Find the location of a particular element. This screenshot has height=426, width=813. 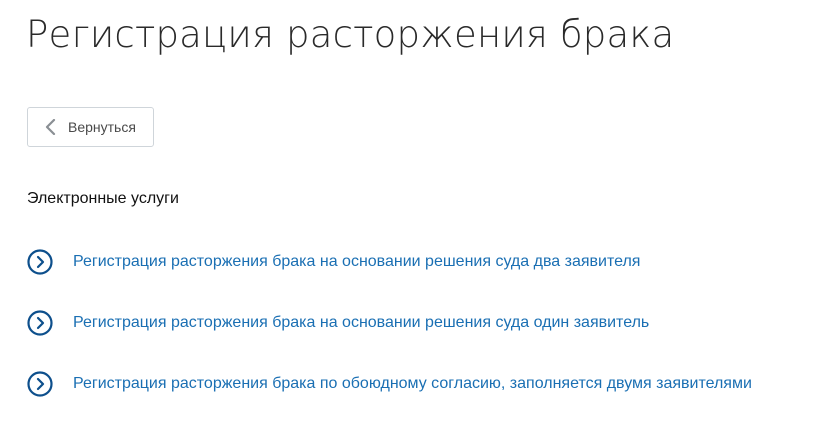

chevron-left-icon is located at coordinates (51, 127).